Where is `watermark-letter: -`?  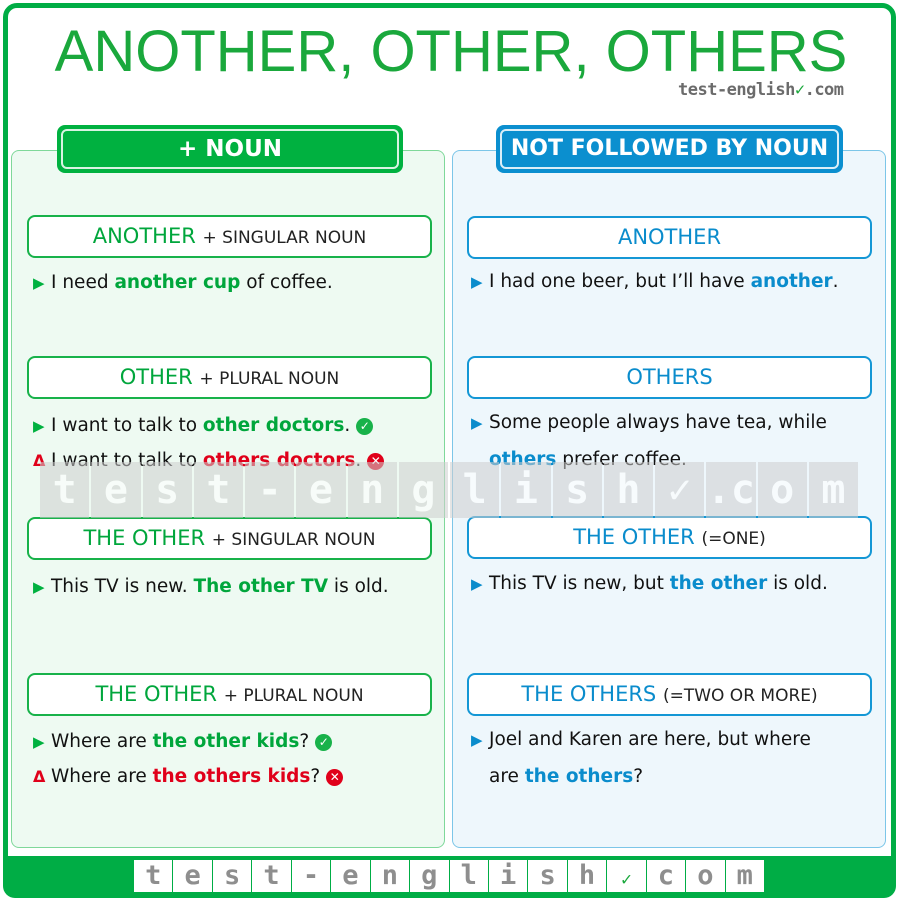
watermark-letter: - is located at coordinates (270, 490).